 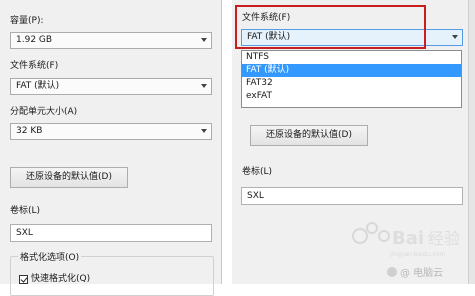 What do you see at coordinates (23, 279) in the screenshot?
I see `quick-format-checkbox` at bounding box center [23, 279].